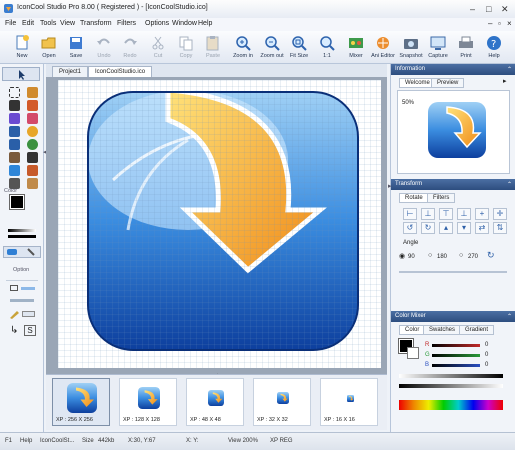  What do you see at coordinates (500, 228) in the screenshot?
I see `flip-vertical-icon: ⇅` at bounding box center [500, 228].